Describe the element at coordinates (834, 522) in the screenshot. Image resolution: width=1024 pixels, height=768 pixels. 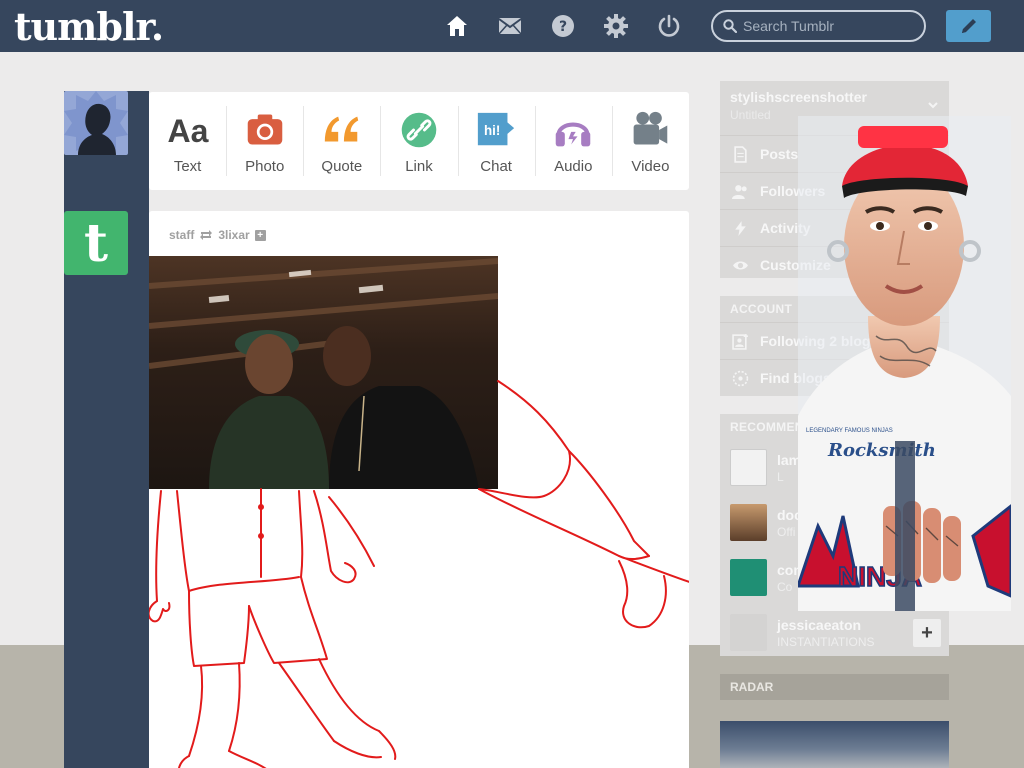
I see `list-item: doc Offi +` at that location.